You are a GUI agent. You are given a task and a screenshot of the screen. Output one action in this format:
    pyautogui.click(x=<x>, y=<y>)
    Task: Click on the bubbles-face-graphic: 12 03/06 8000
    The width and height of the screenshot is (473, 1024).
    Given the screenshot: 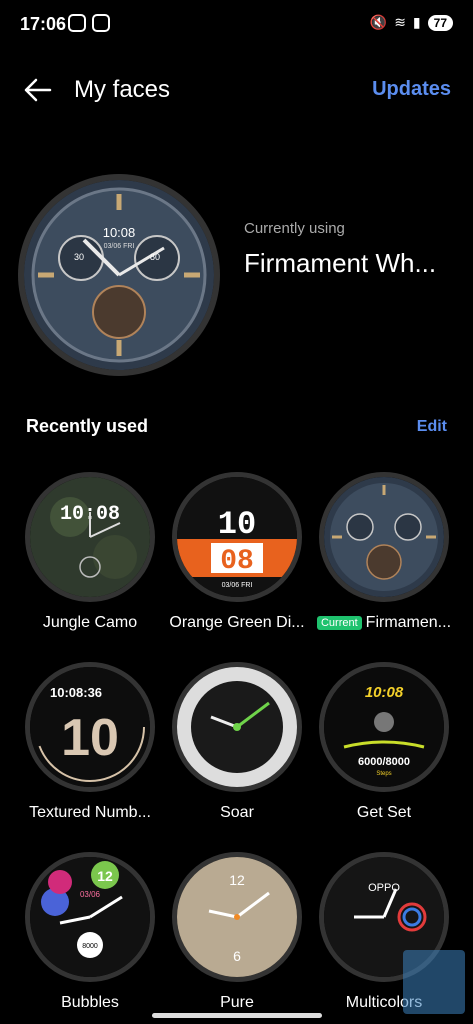 What is the action you would take?
    pyautogui.click(x=90, y=917)
    